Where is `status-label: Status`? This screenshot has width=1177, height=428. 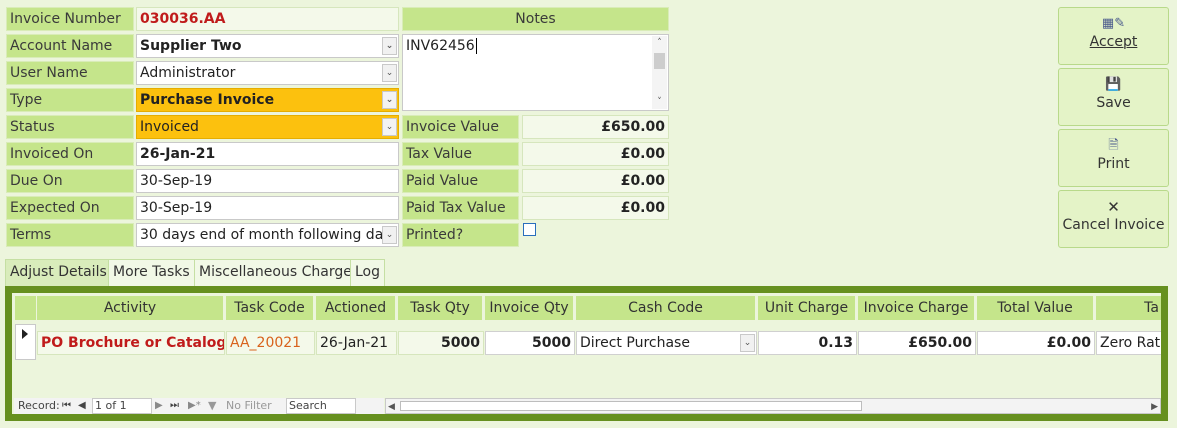 status-label: Status is located at coordinates (70, 127).